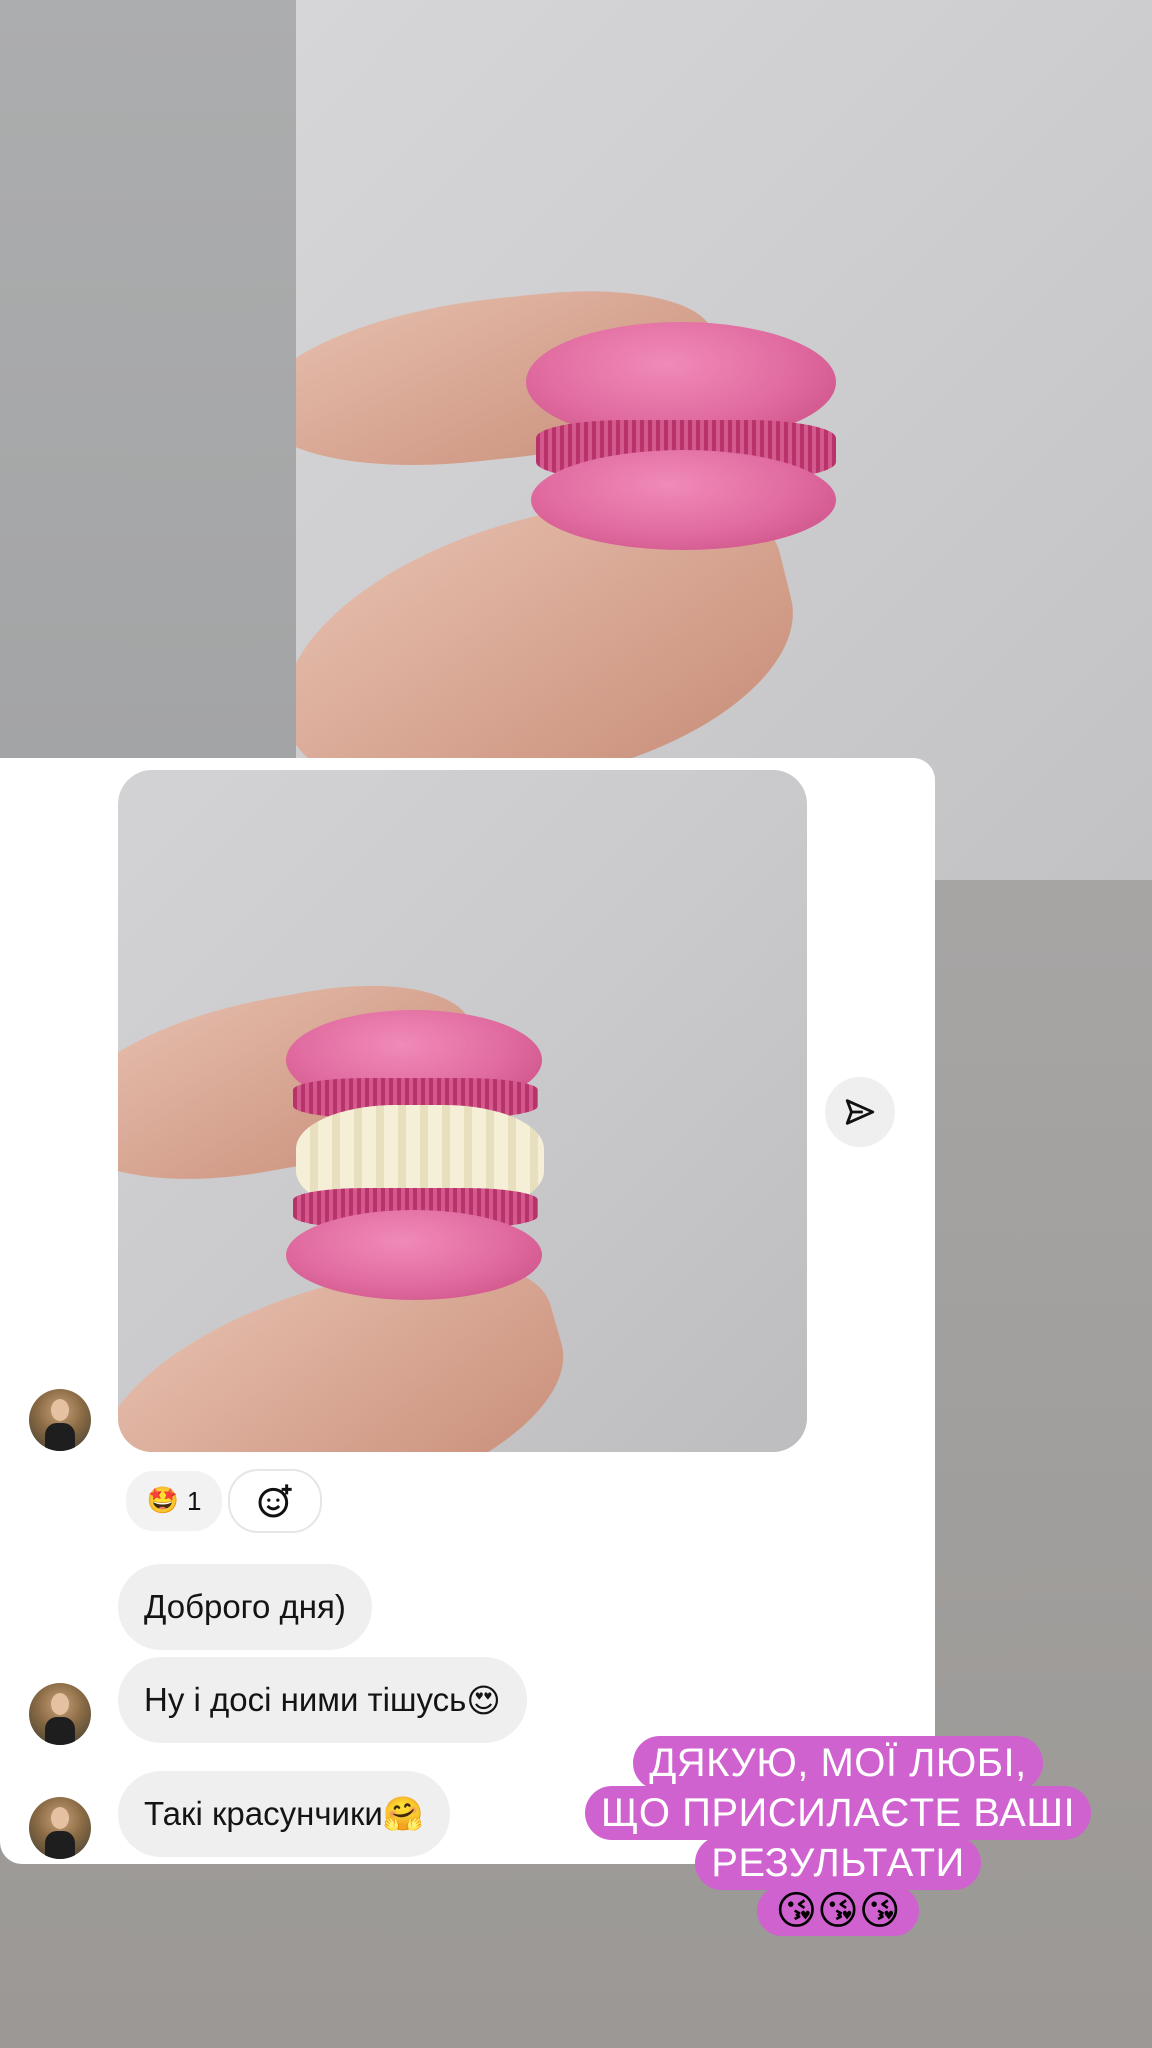  I want to click on caption-line: ЩО ПРИСИЛАЄТЕ ВАШІ, so click(838, 1813).